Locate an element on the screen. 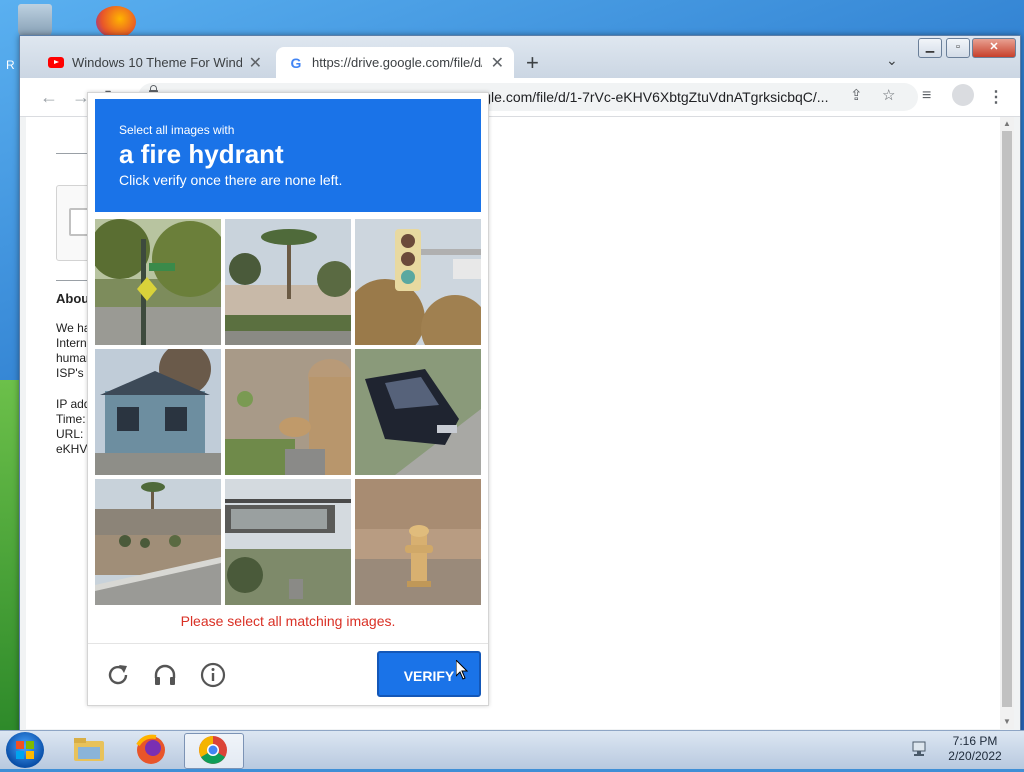  overpass-sign-image is located at coordinates (288, 542).